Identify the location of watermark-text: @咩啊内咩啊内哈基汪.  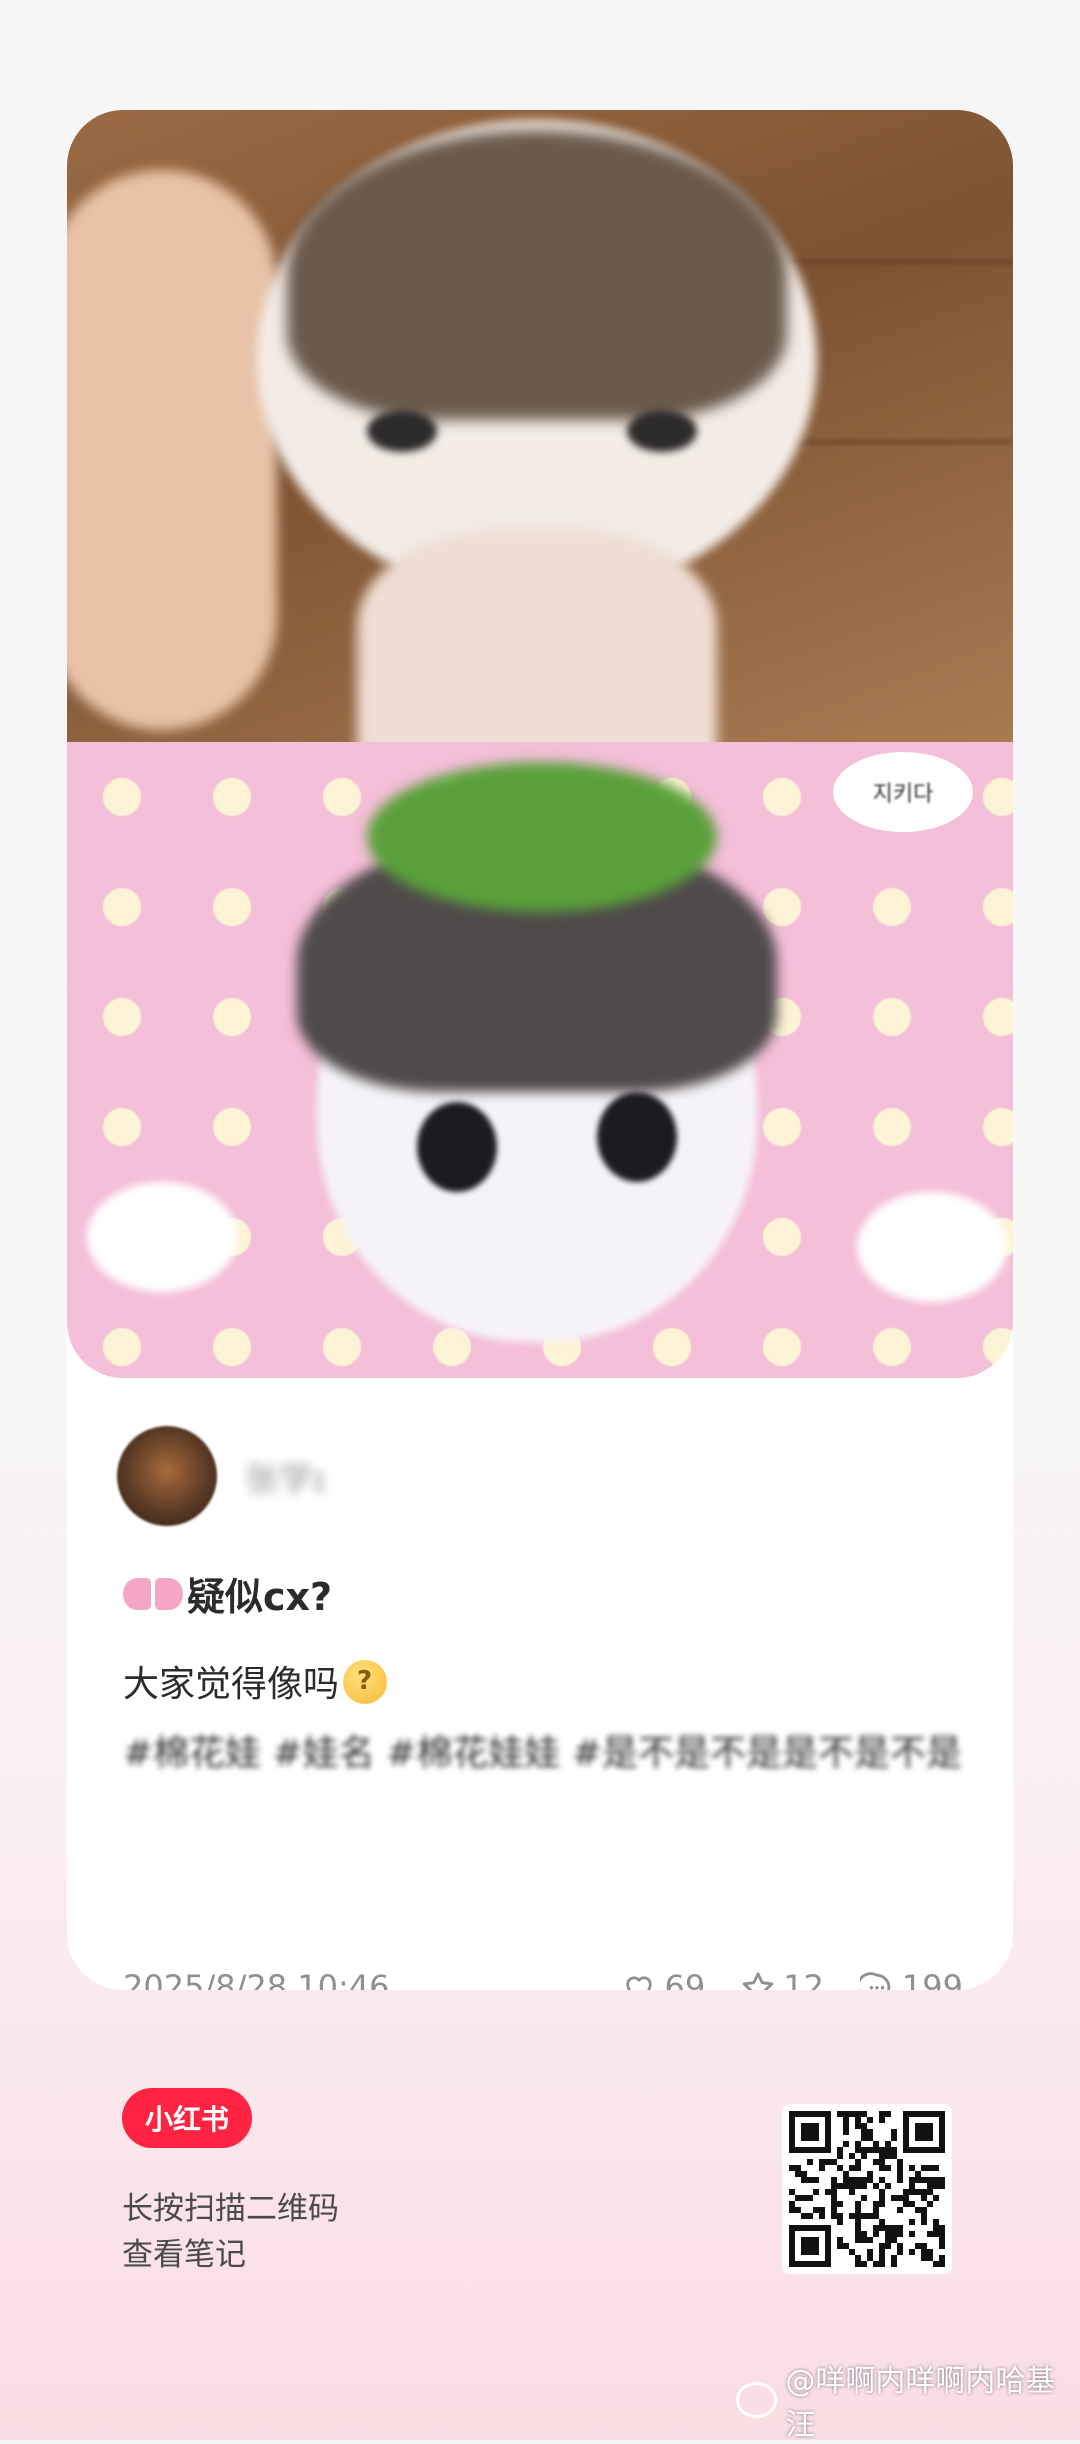
(920, 2403).